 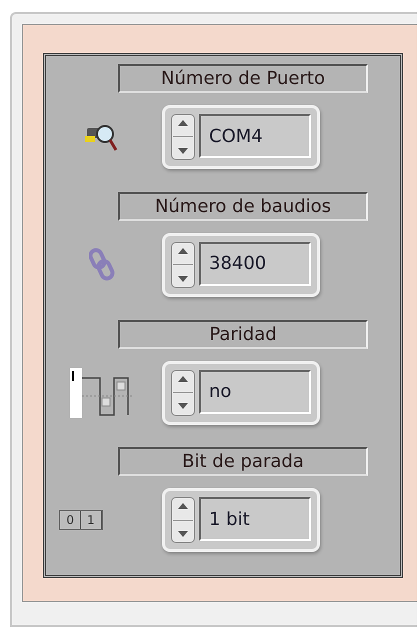 What do you see at coordinates (102, 264) in the screenshot?
I see `chain-link-icon` at bounding box center [102, 264].